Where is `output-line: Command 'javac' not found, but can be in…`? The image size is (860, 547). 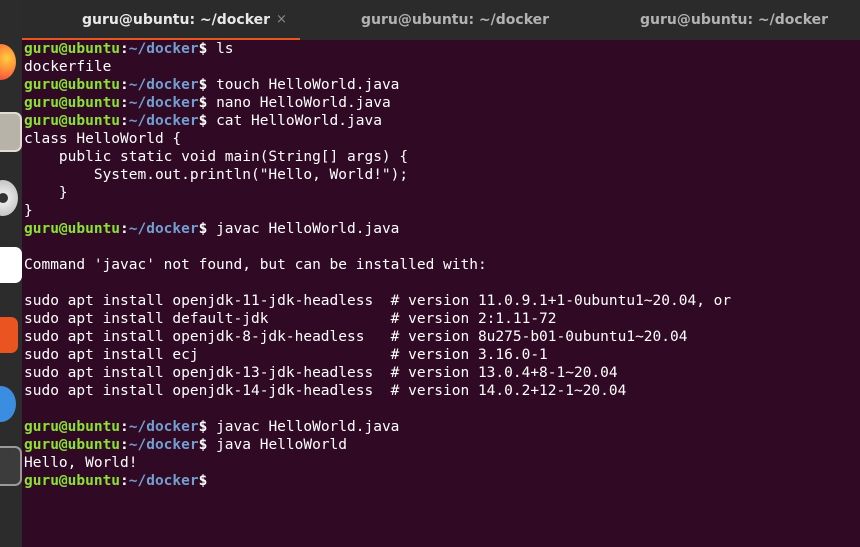 output-line: Command 'javac' not found, but can be in… is located at coordinates (255, 265).